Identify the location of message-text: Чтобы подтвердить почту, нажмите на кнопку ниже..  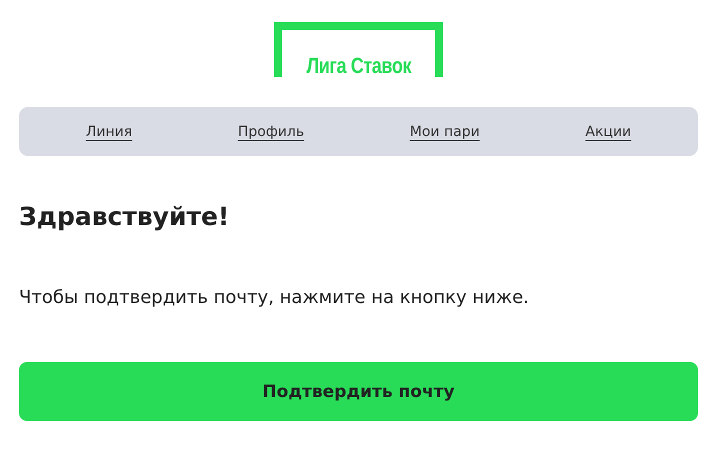
(274, 297).